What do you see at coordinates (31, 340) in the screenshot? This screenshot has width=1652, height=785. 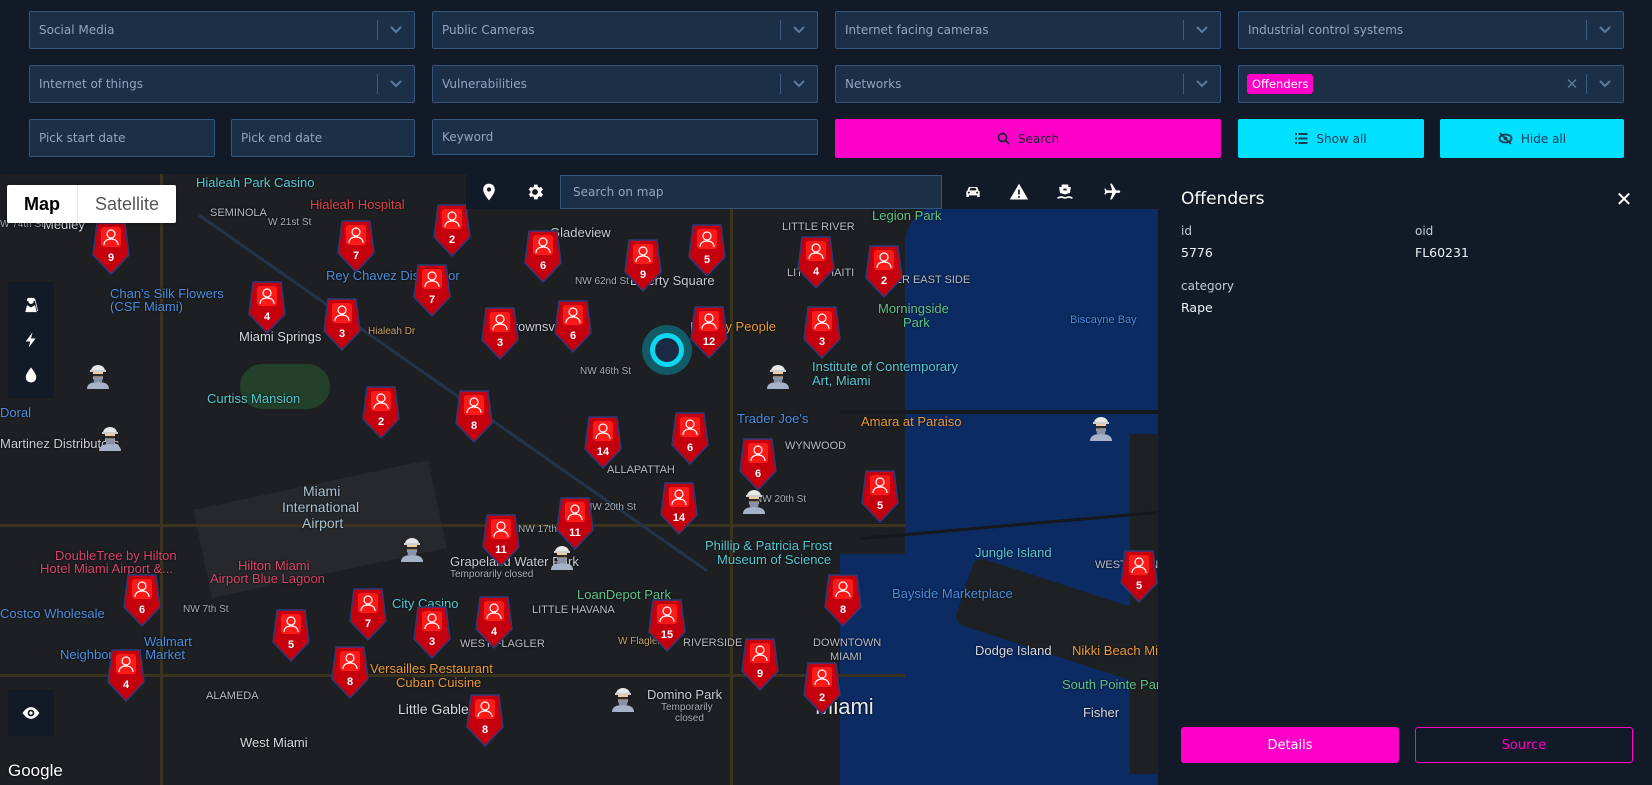 I see `lightning-icon` at bounding box center [31, 340].